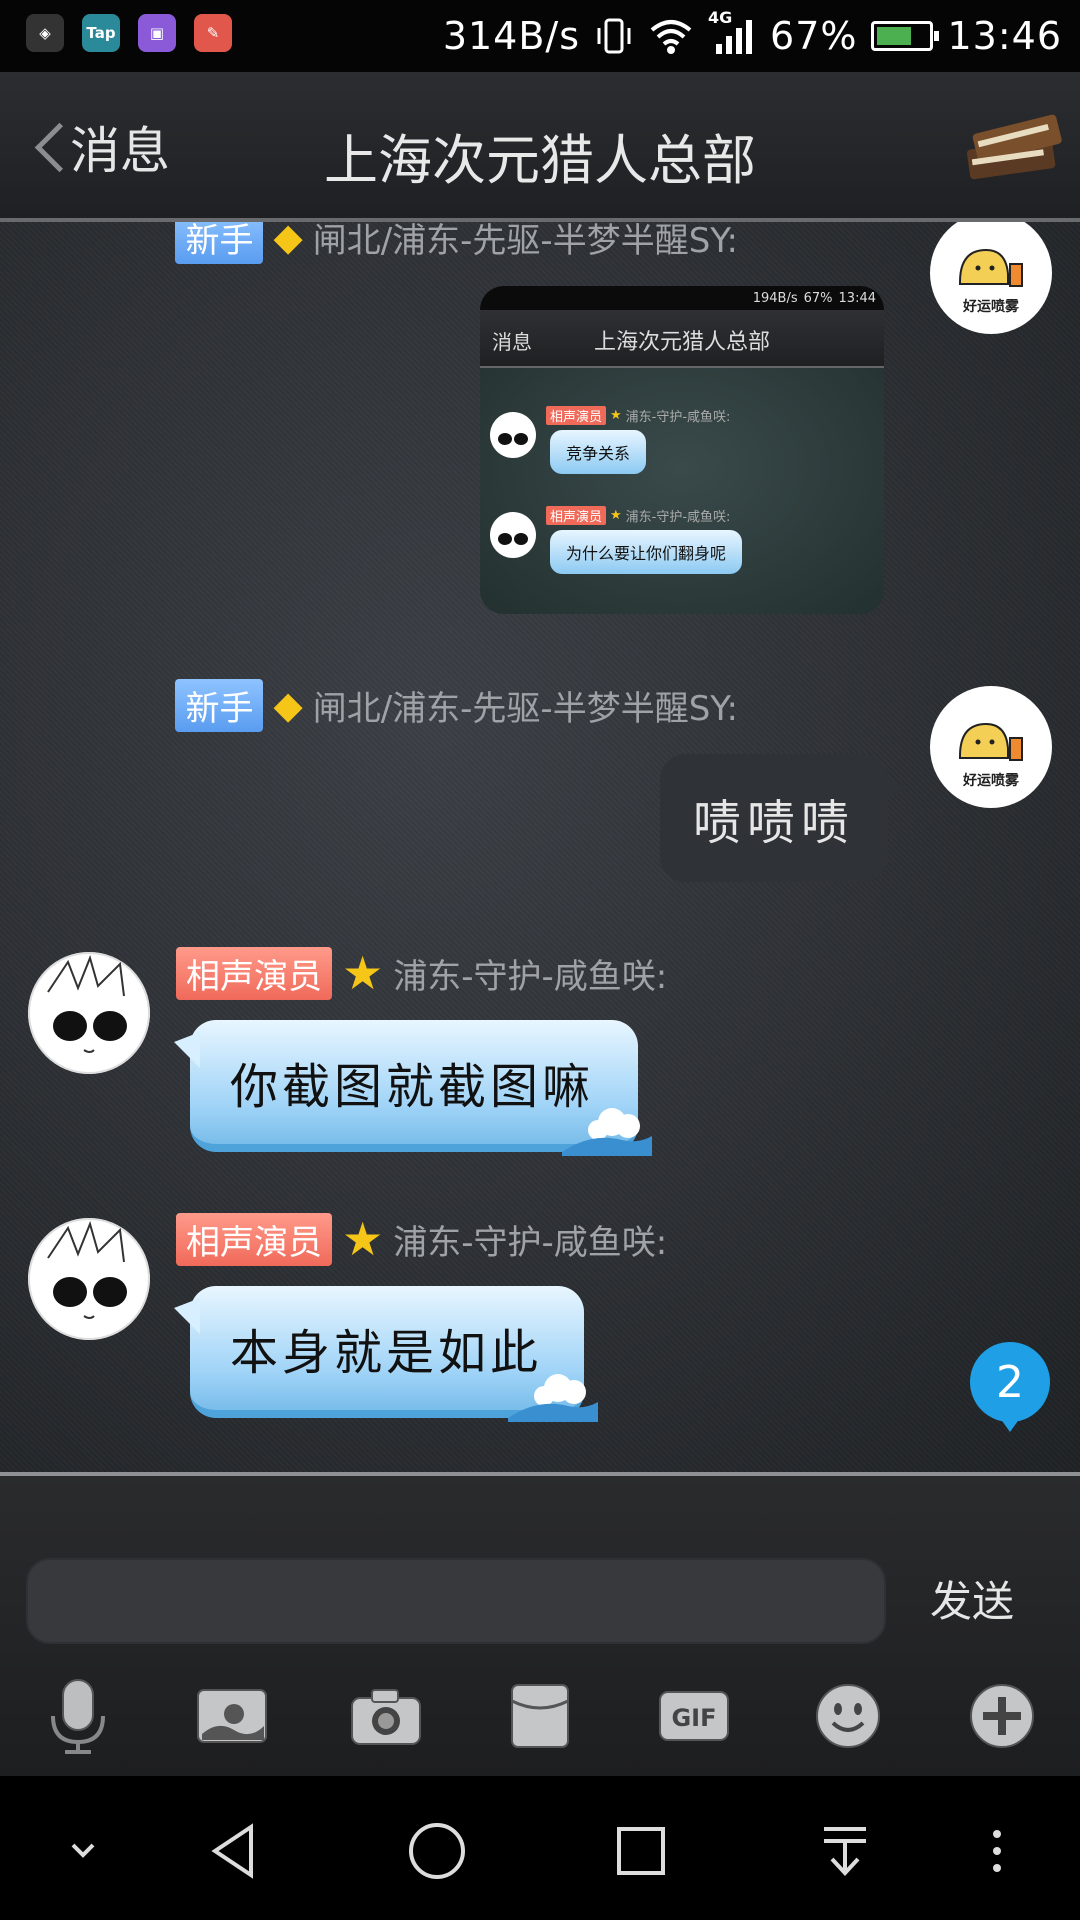 The width and height of the screenshot is (1080, 1920). Describe the element at coordinates (598, 452) in the screenshot. I see `mini-bubble: 竞争关系` at that location.